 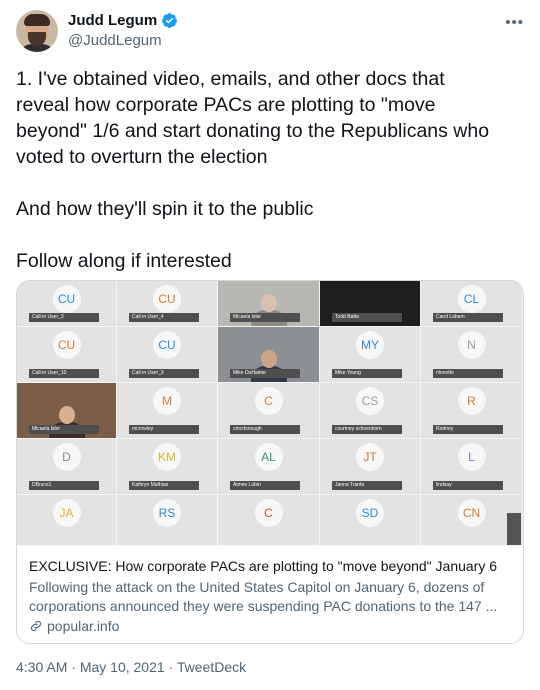 What do you see at coordinates (471, 345) in the screenshot?
I see `participant-initials: N` at bounding box center [471, 345].